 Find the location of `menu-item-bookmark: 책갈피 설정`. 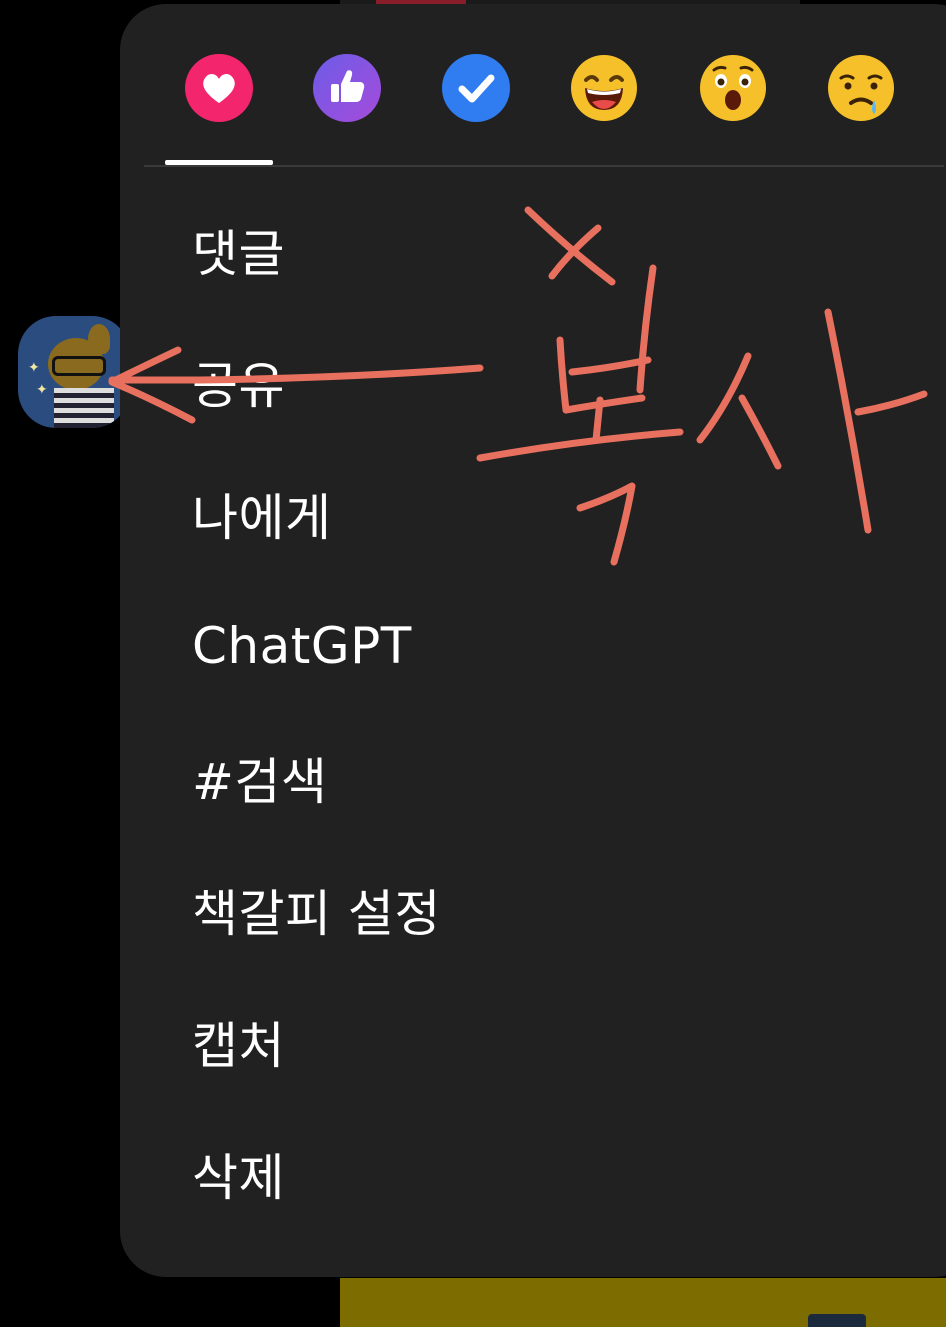

menu-item-bookmark: 책갈피 설정 is located at coordinates (533, 910).